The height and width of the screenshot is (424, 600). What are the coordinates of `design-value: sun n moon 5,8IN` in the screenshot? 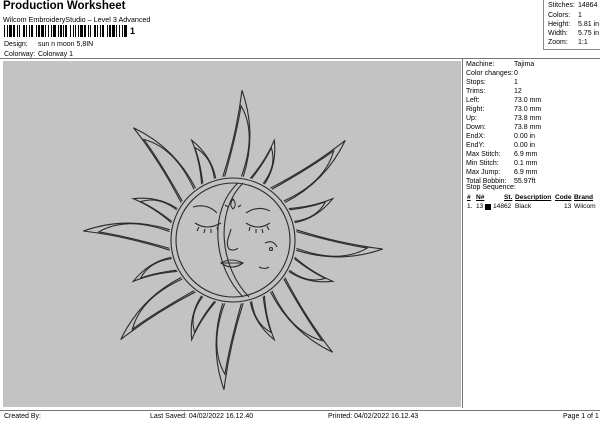 It's located at (65, 44).